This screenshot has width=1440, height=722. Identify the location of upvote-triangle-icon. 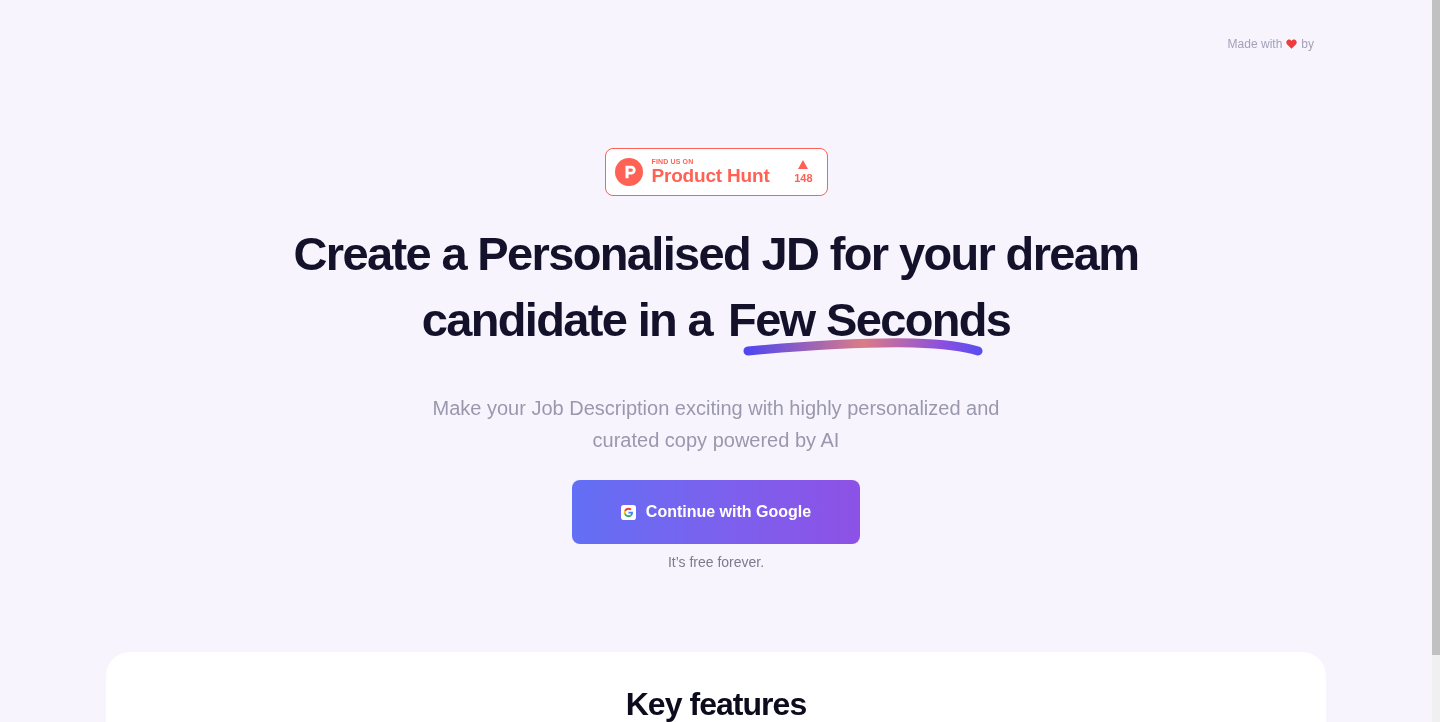
(803, 164).